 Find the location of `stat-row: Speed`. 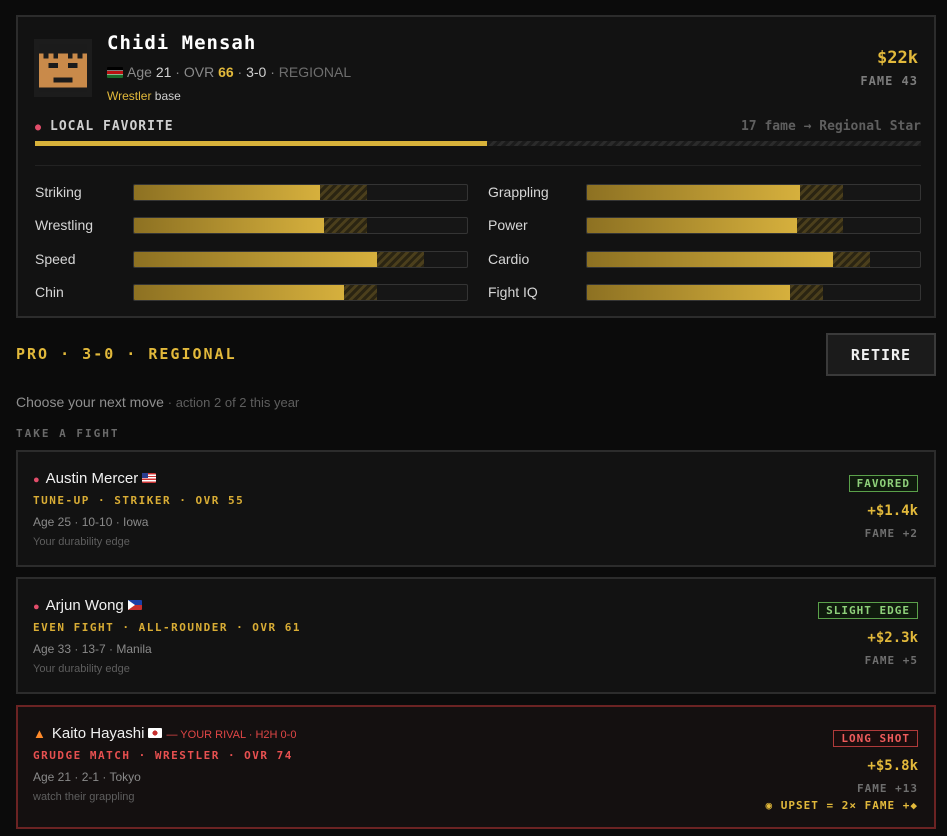

stat-row: Speed is located at coordinates (251, 259).